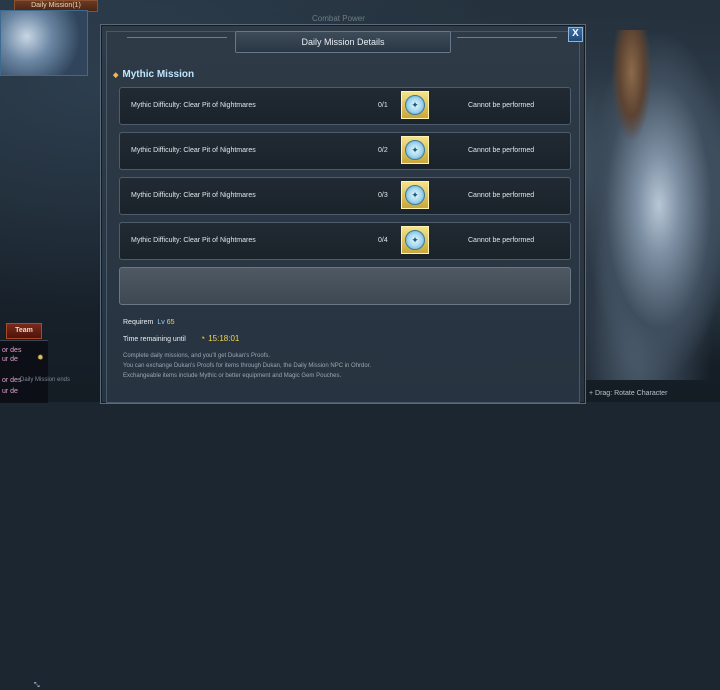  What do you see at coordinates (383, 240) in the screenshot?
I see `mission-progress: 0/4` at bounding box center [383, 240].